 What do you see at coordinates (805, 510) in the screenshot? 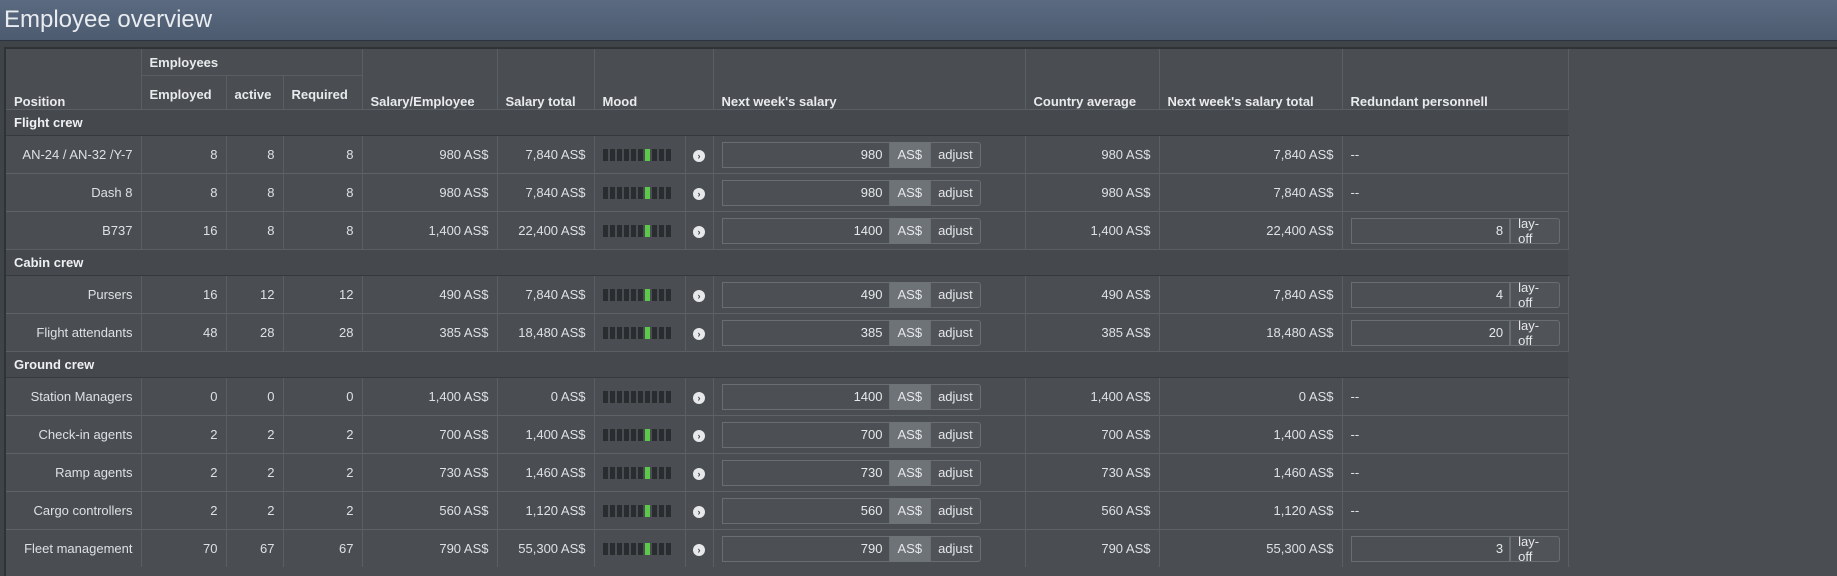
I see `next-salary-input: 560` at bounding box center [805, 510].